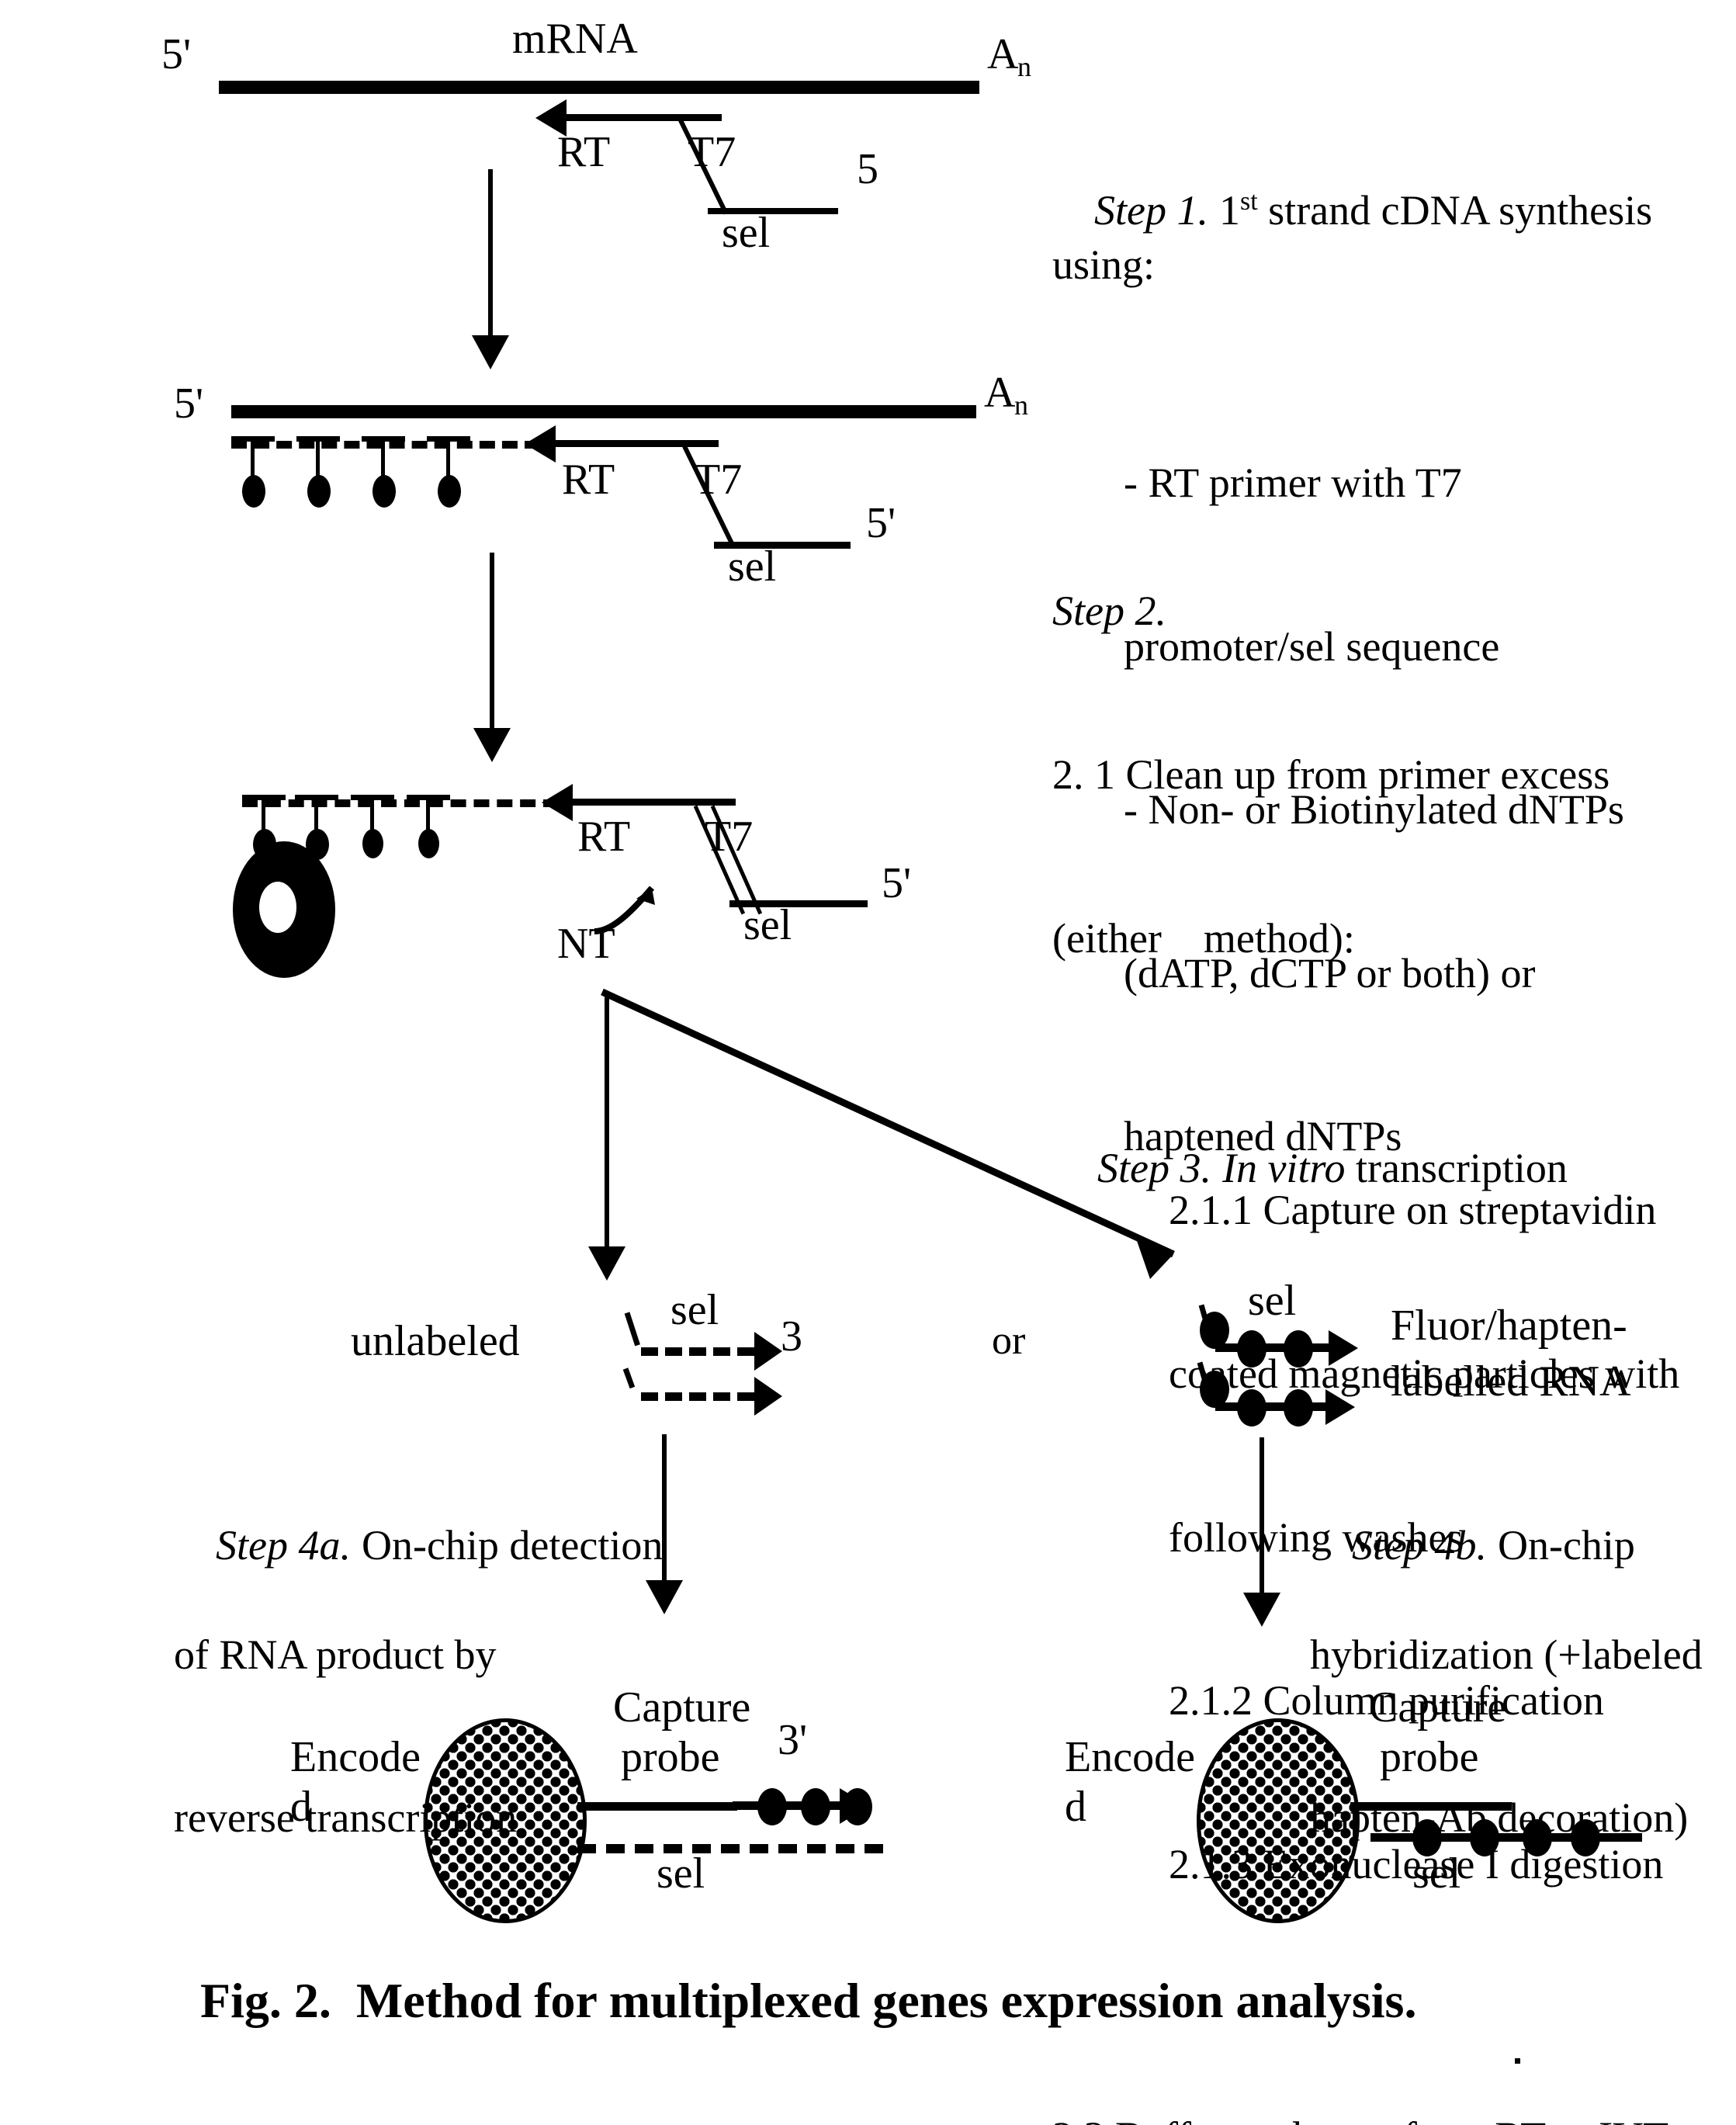  What do you see at coordinates (1000, 393) in the screenshot?
I see `panel2-an-label: A` at bounding box center [1000, 393].